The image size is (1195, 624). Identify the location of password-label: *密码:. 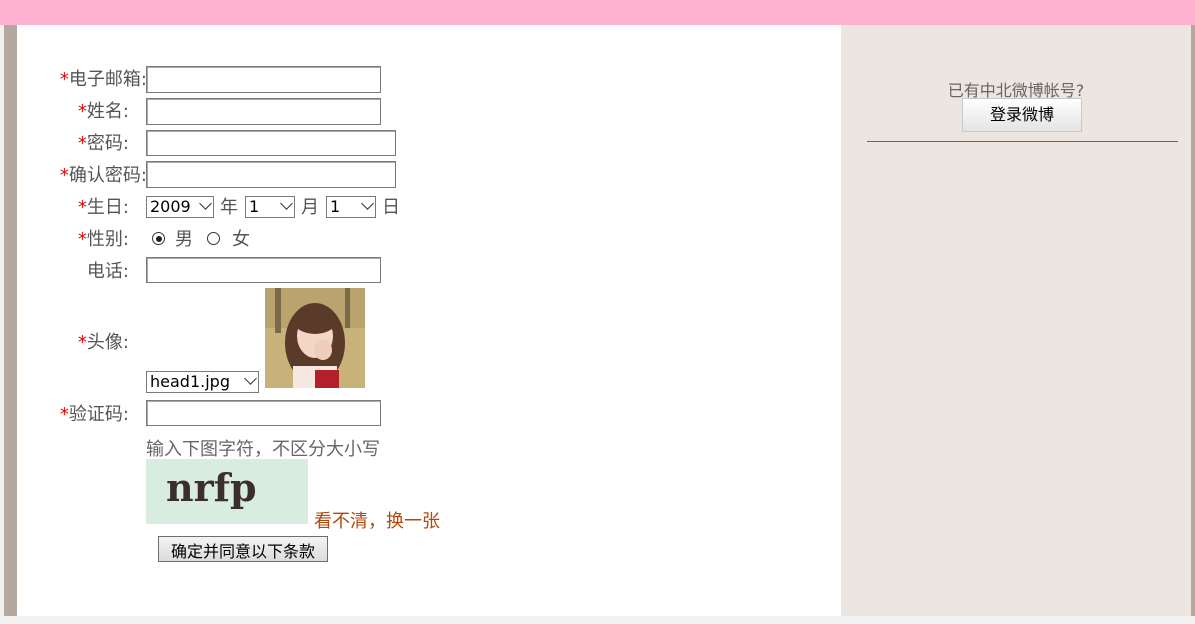
(64, 144).